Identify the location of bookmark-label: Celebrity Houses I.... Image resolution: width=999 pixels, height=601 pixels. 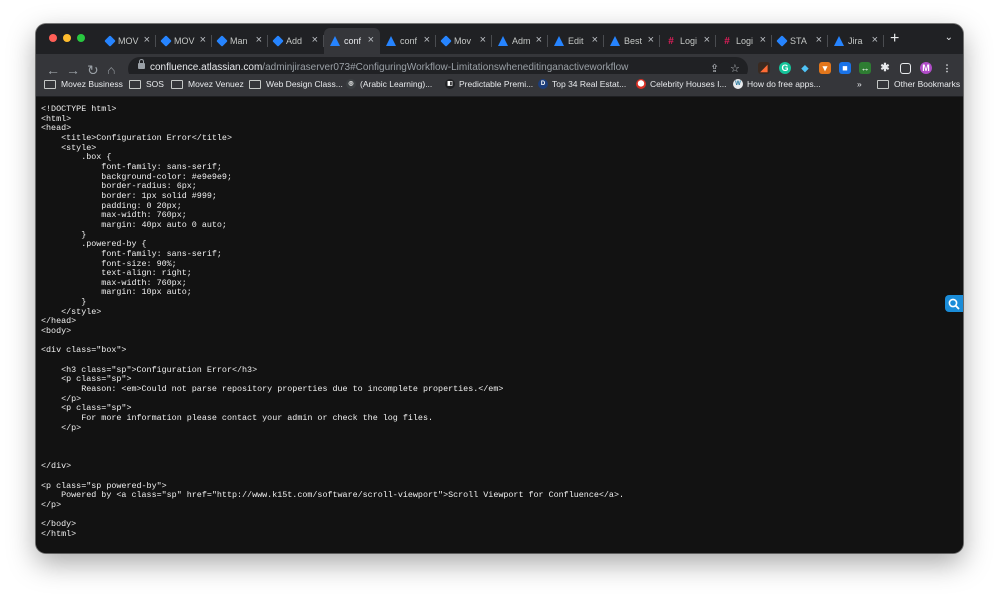
(688, 84).